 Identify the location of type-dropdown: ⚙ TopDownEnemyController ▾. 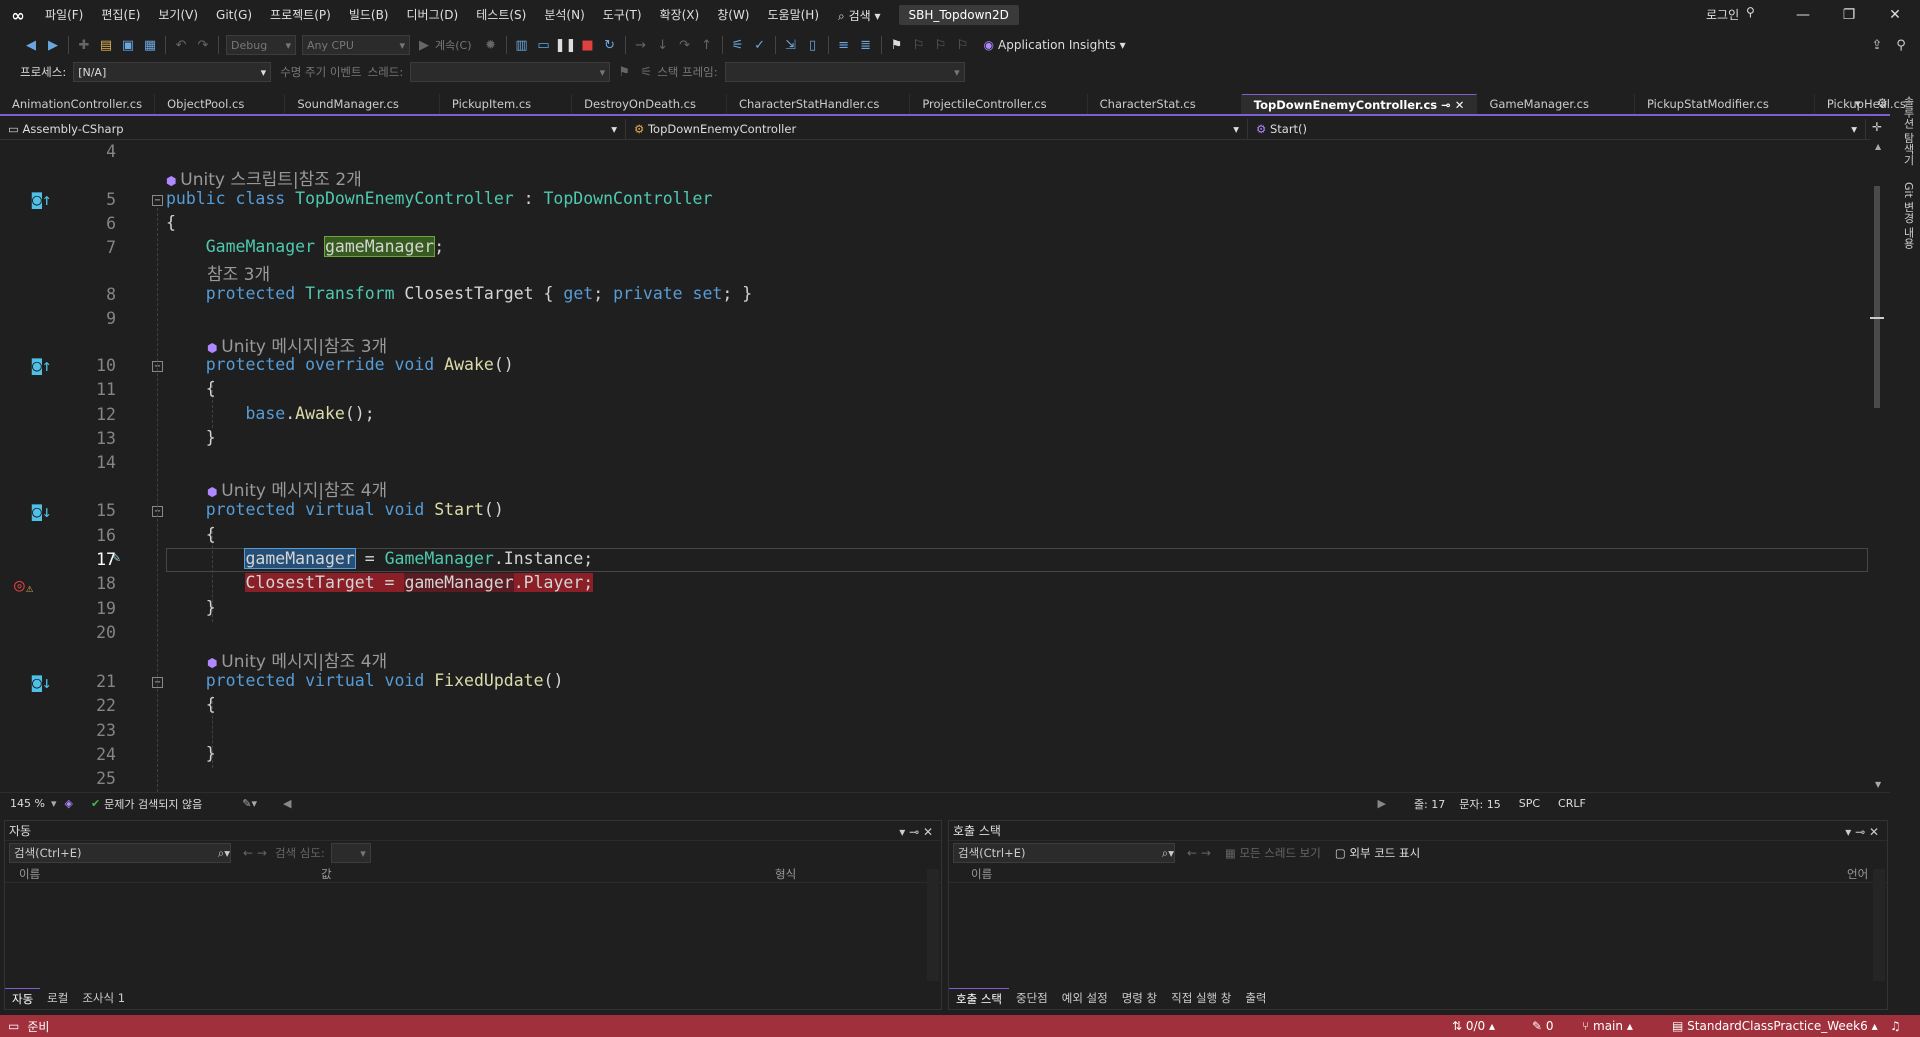
(937, 128).